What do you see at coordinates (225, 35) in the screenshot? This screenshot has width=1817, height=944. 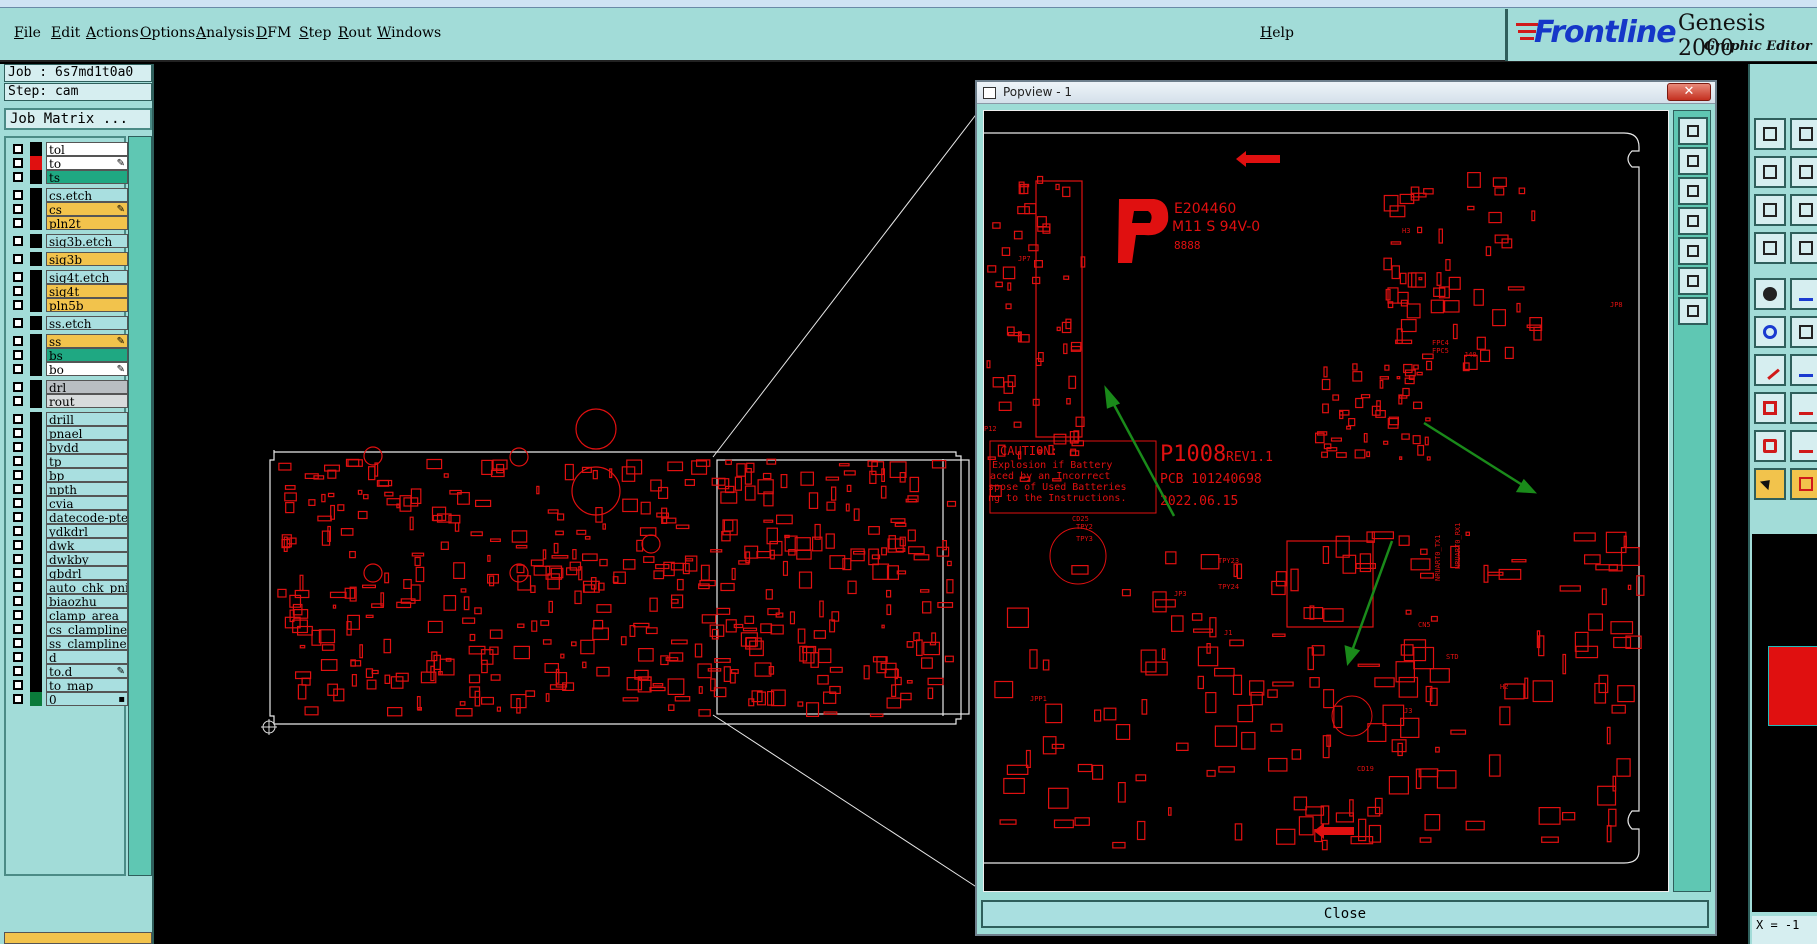 I see `menu-analysis: Analysis` at bounding box center [225, 35].